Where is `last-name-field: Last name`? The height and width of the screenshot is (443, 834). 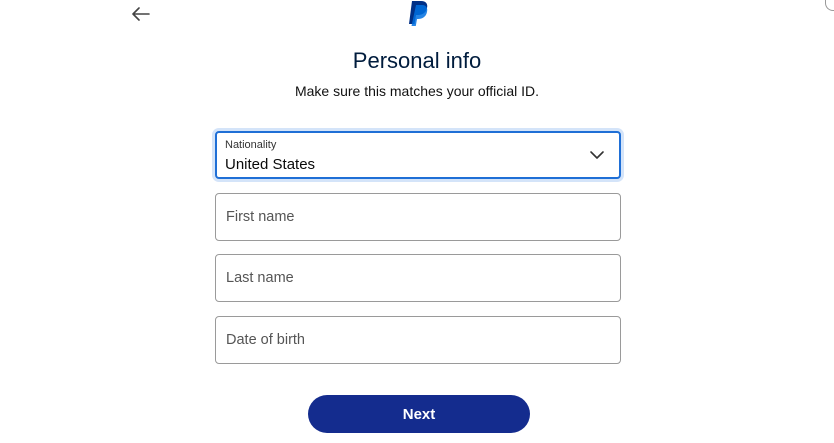
last-name-field: Last name is located at coordinates (418, 278).